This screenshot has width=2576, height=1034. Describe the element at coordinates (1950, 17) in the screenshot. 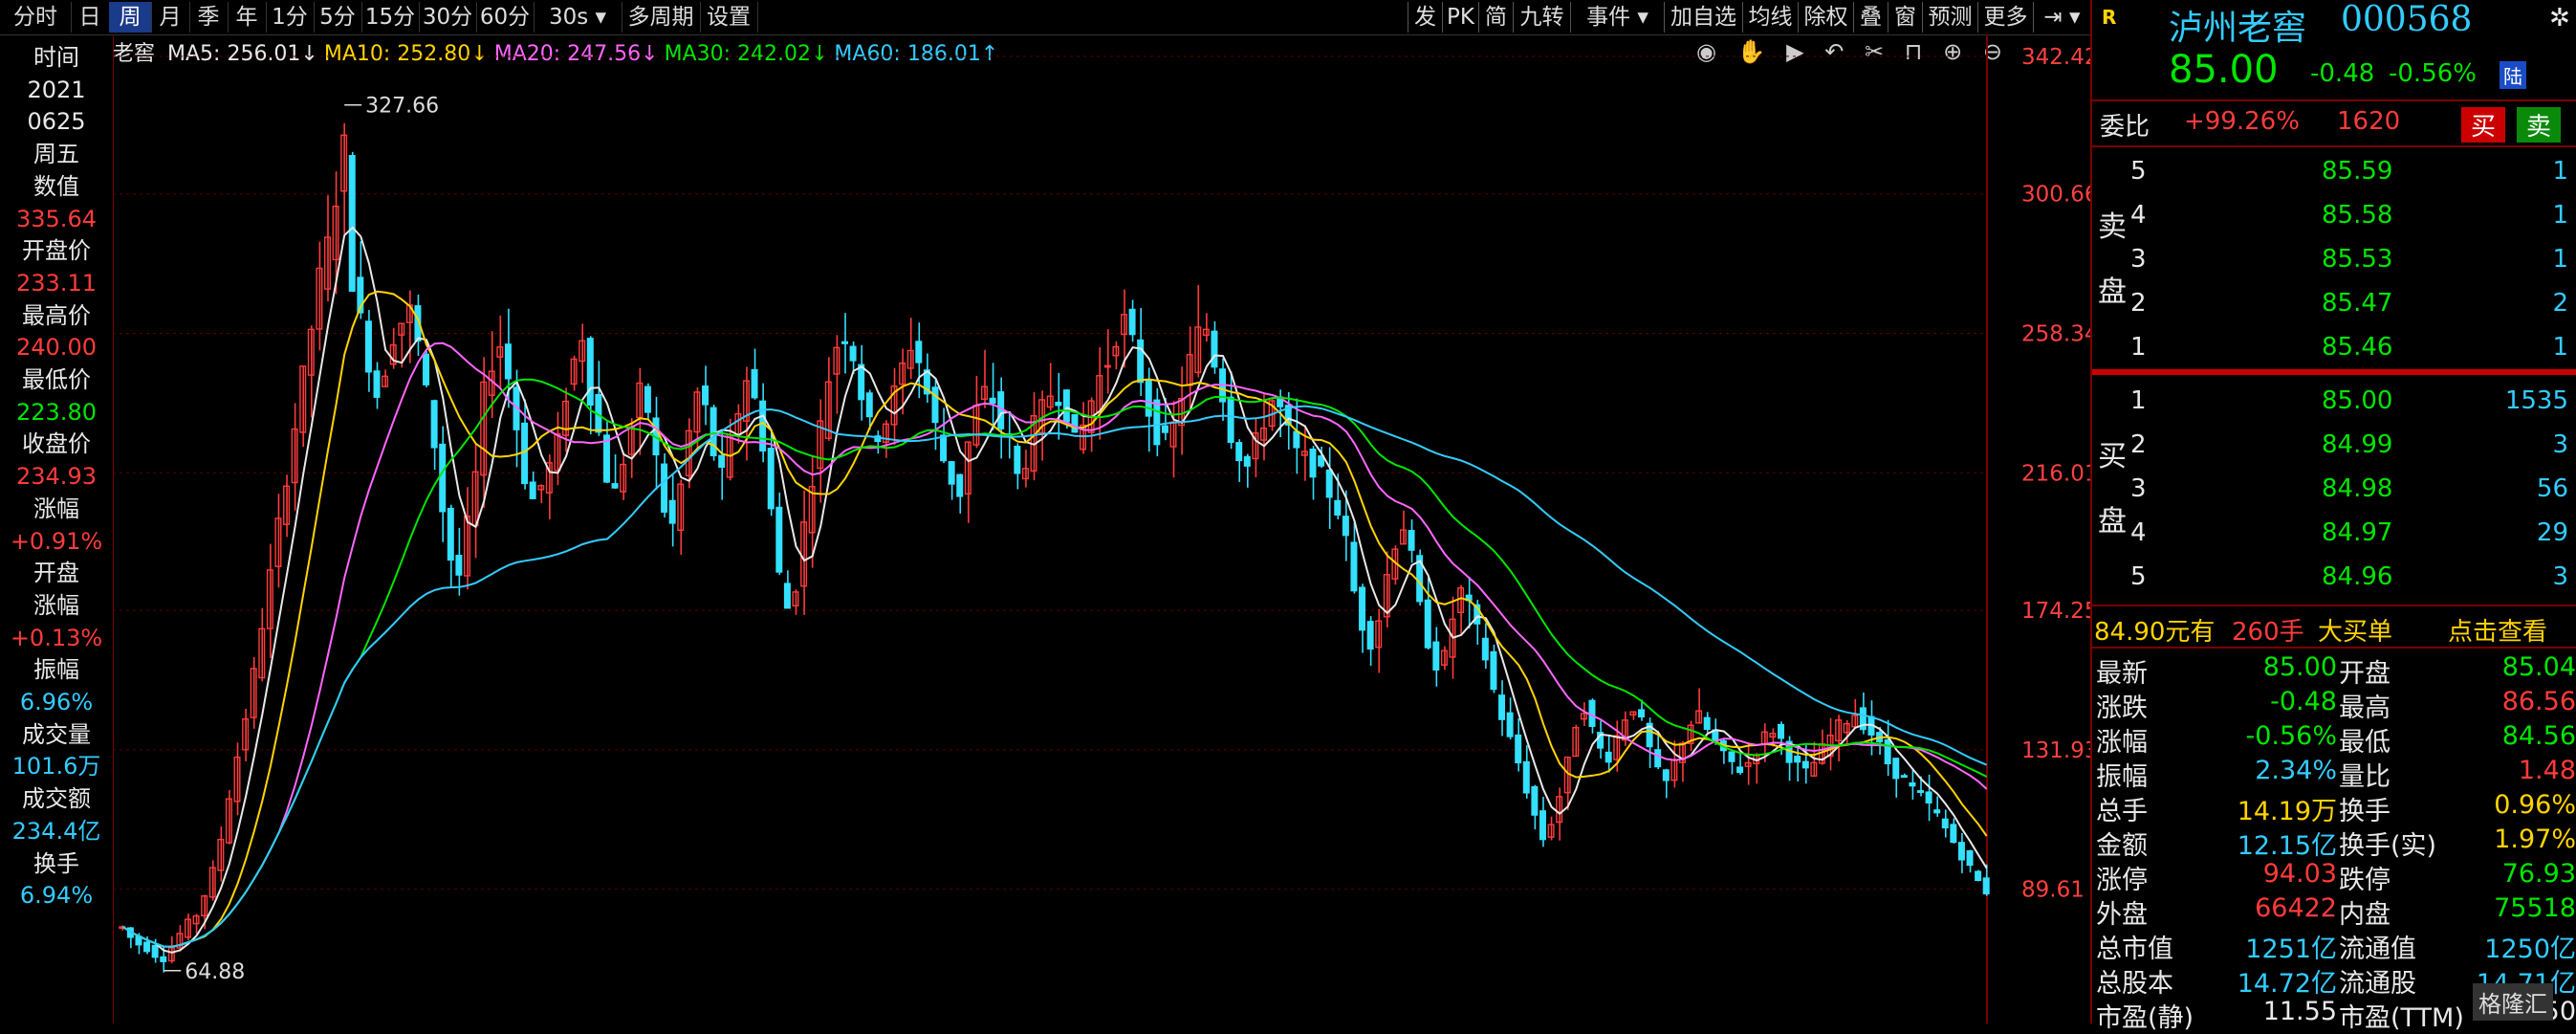

I see `toolbar-action-10: 预测` at that location.